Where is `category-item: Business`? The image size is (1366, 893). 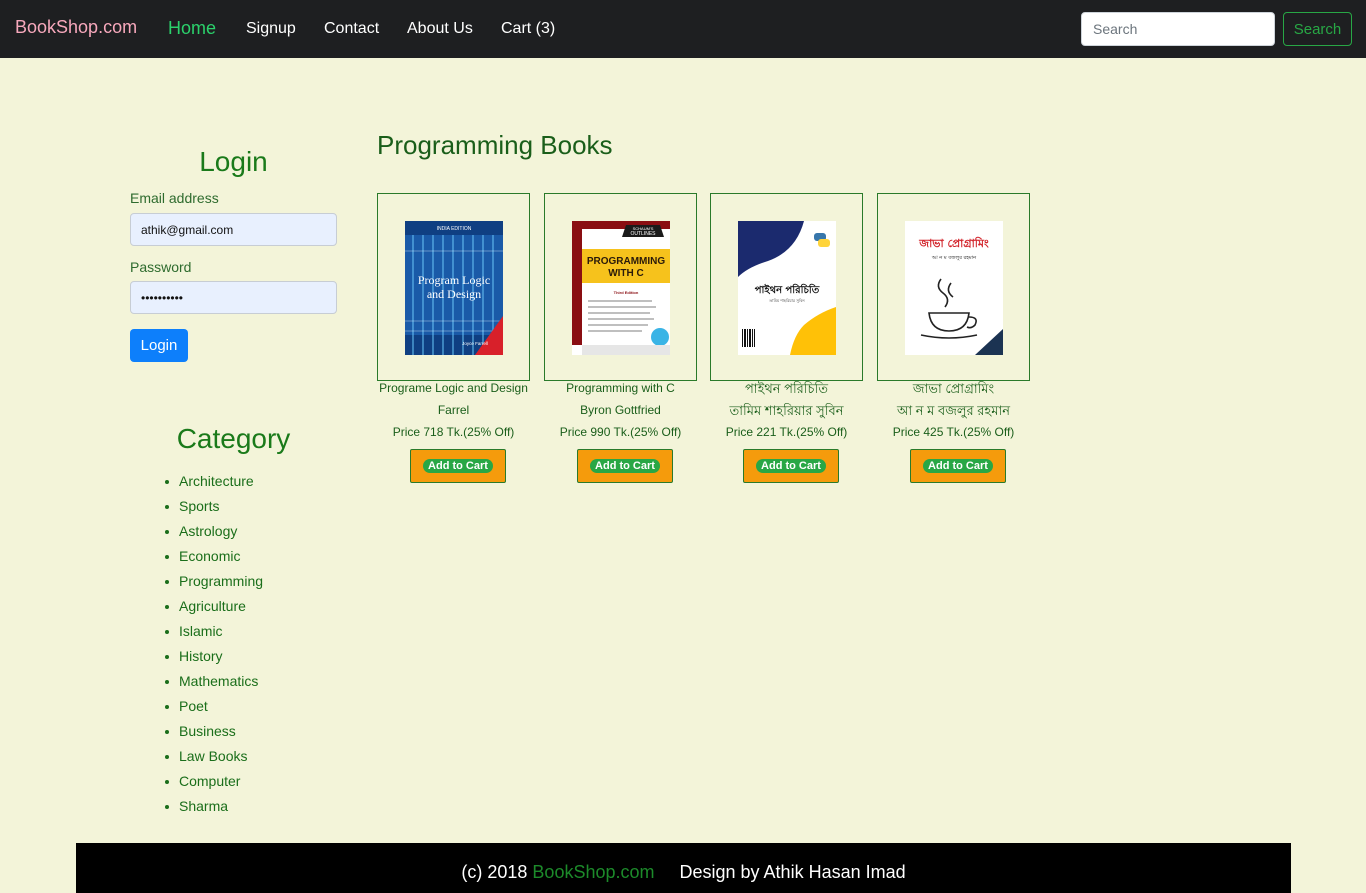
category-item: Business is located at coordinates (213, 733).